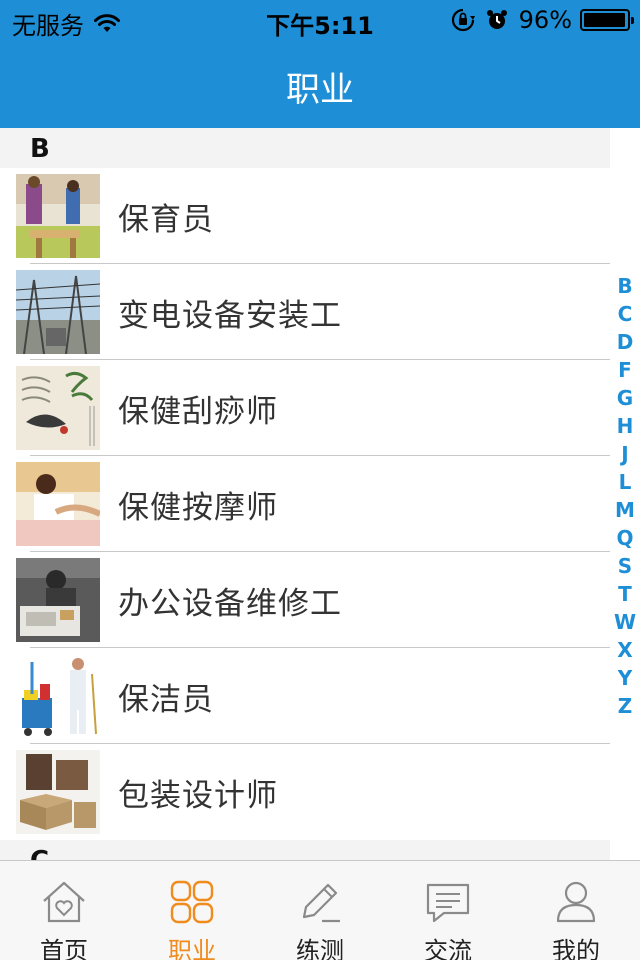  I want to click on tab-occupation: 职业, so click(192, 910).